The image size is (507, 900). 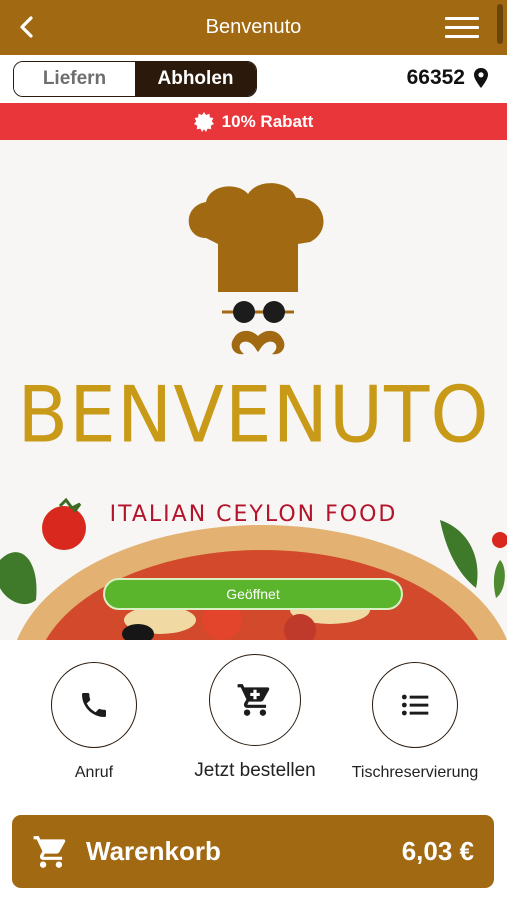 What do you see at coordinates (462, 28) in the screenshot?
I see `hamburger-menu-icon` at bounding box center [462, 28].